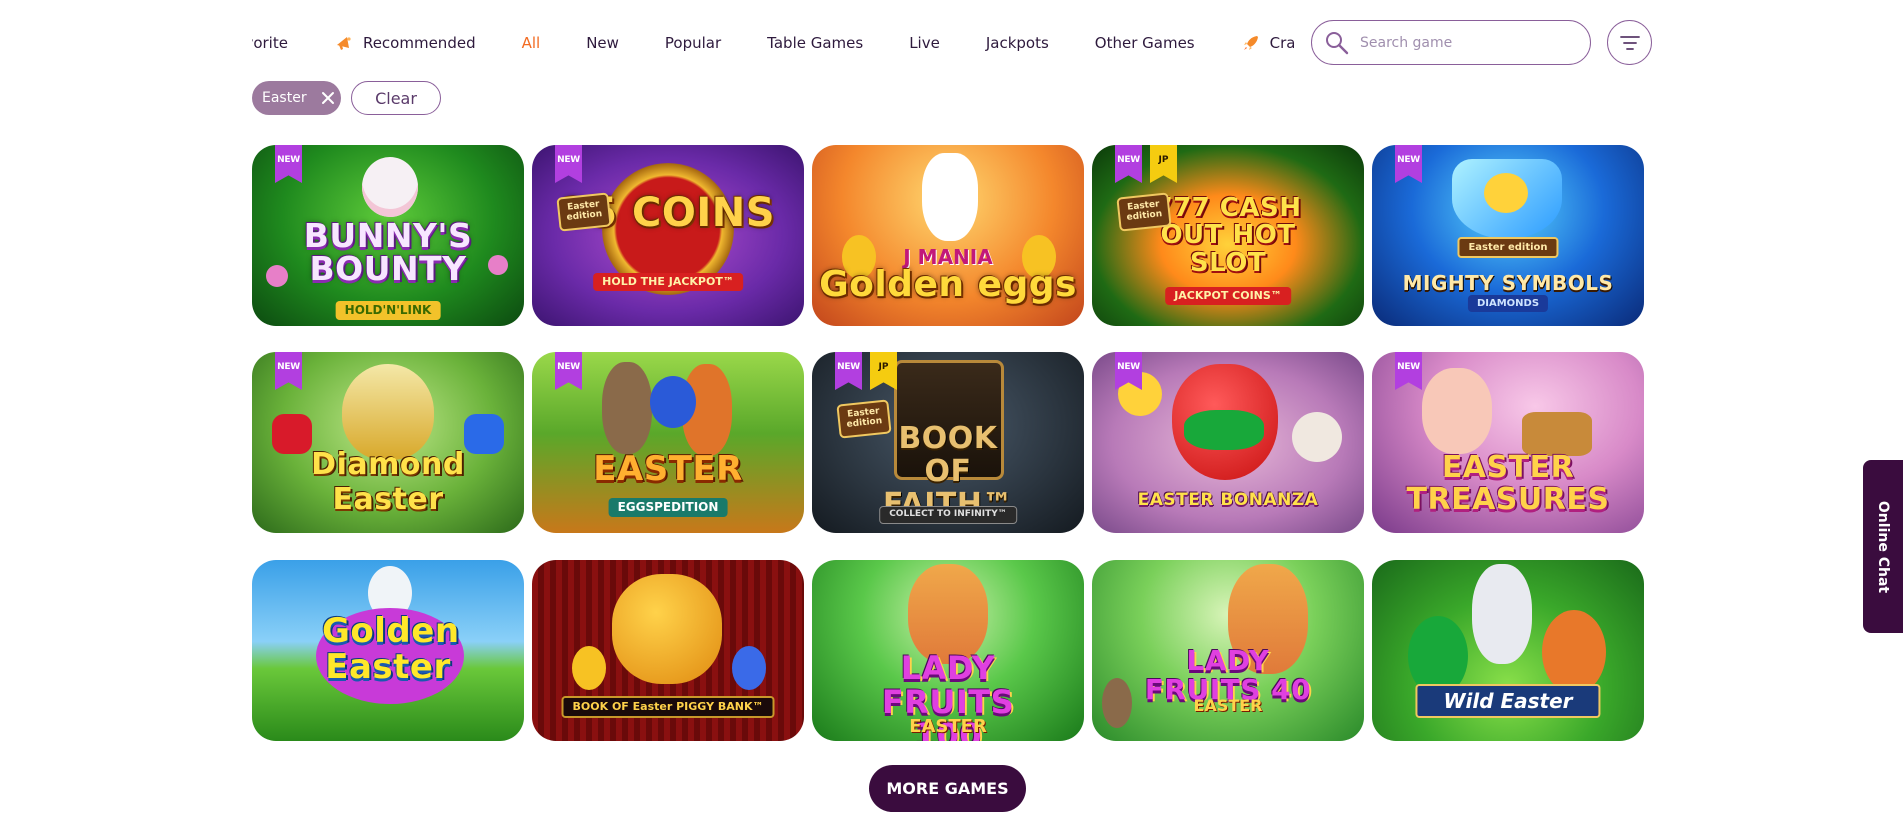 This screenshot has width=1903, height=815. I want to click on egg-sack-decoration, so click(673, 402).